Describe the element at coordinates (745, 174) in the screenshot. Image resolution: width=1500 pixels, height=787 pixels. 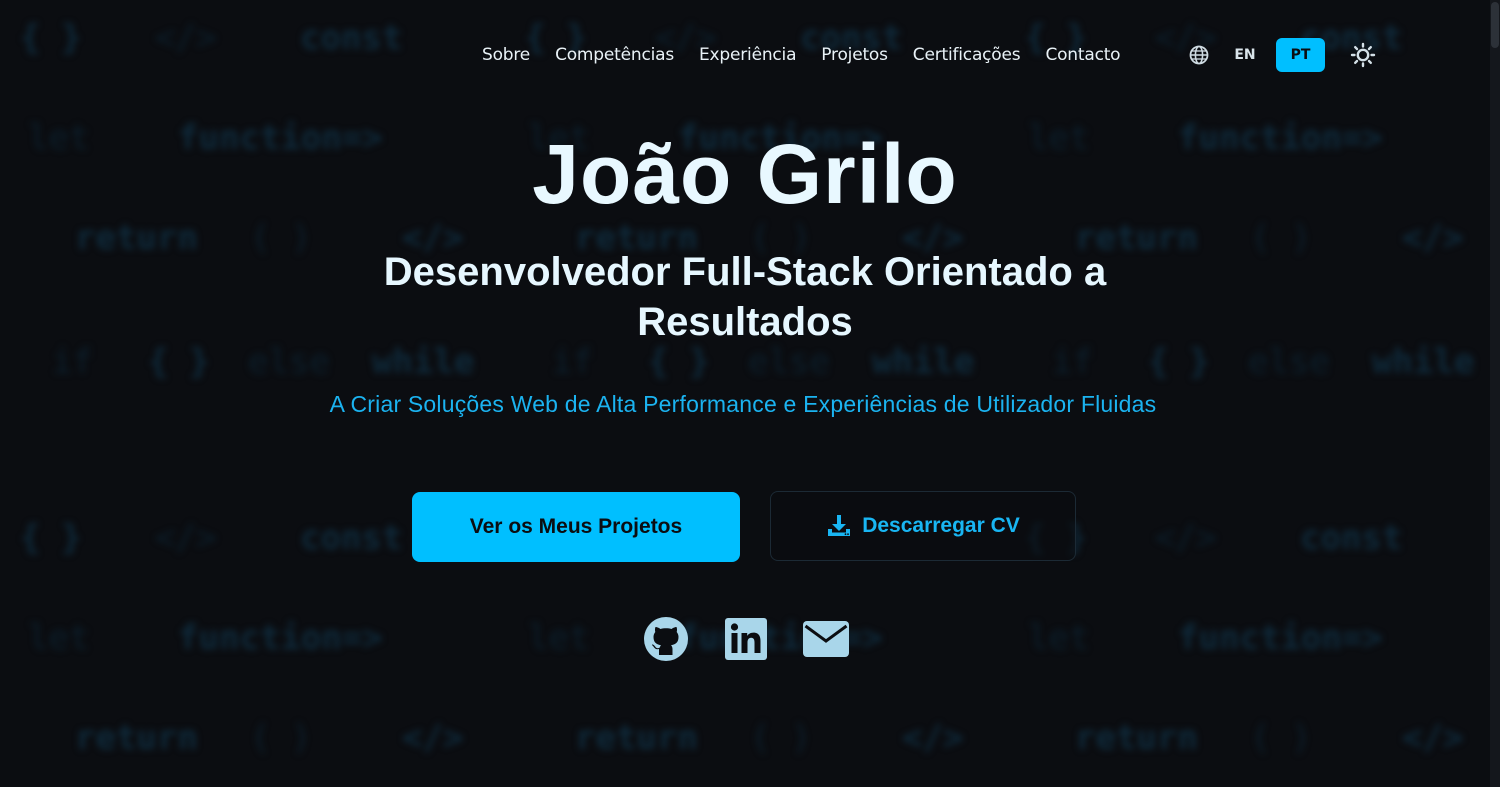
I see `hero-name: João Grilo` at that location.